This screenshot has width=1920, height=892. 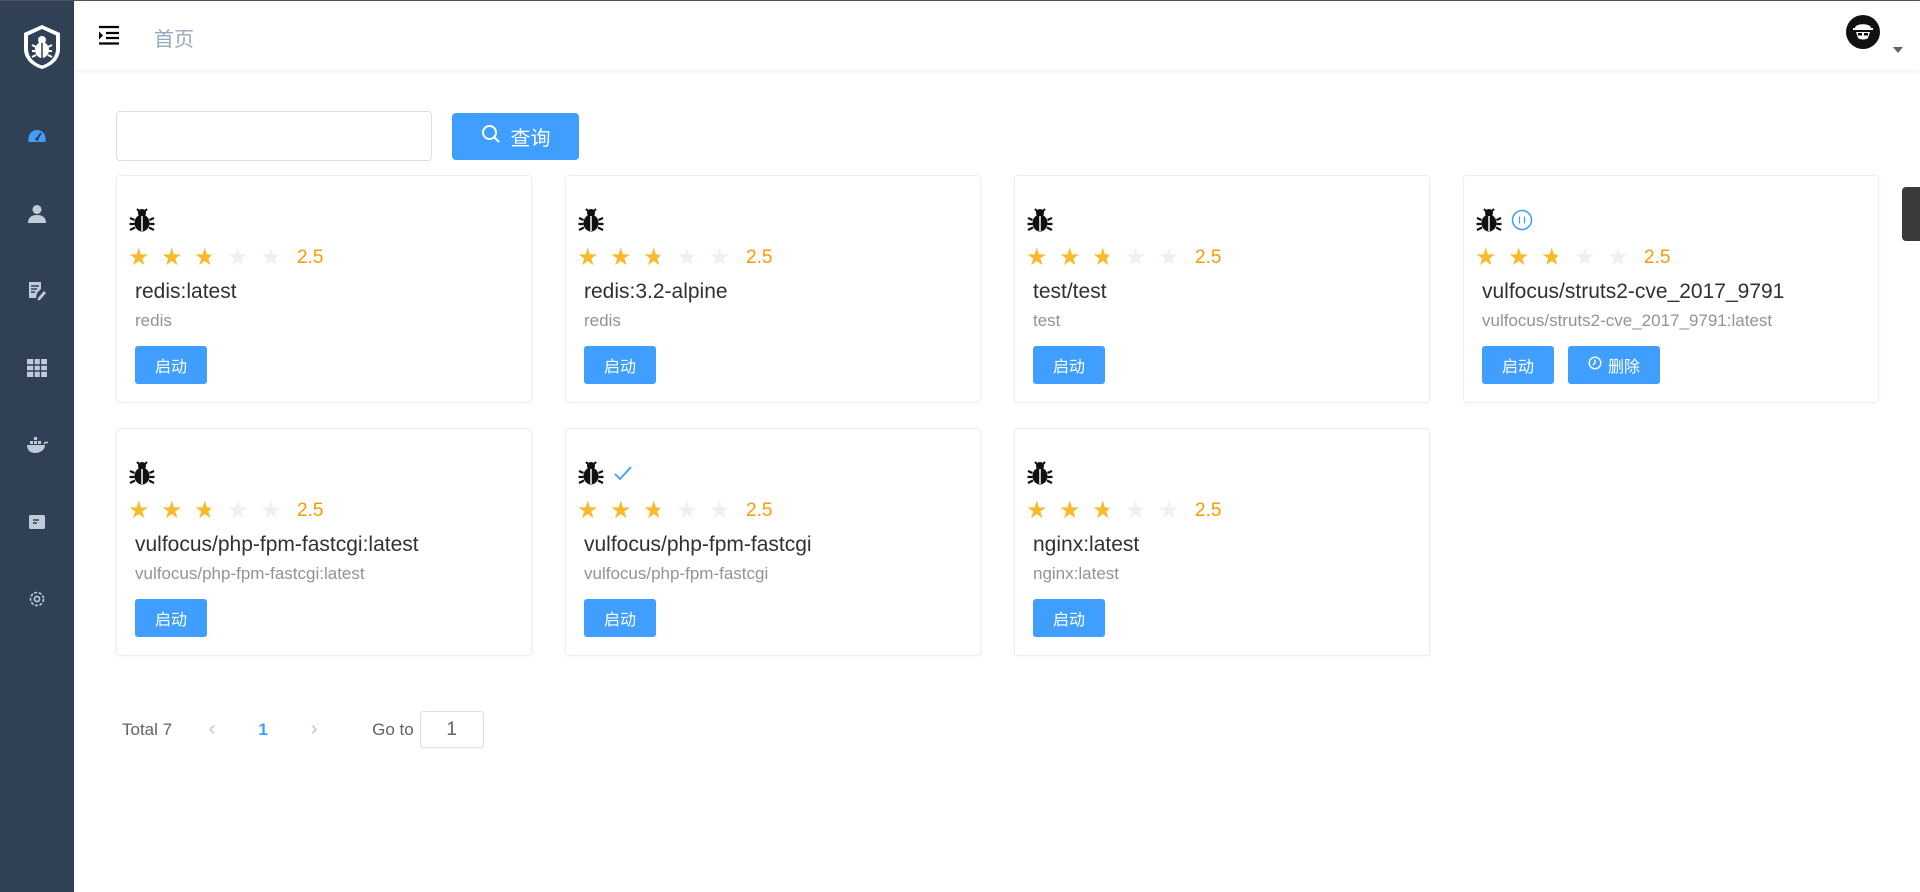 I want to click on clock-icon, so click(x=1595, y=365).